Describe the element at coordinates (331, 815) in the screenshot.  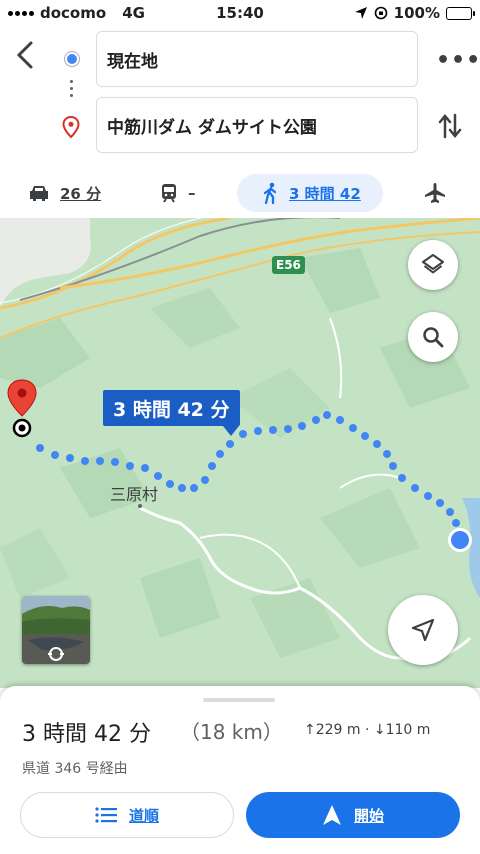
I see `navigation-icon` at that location.